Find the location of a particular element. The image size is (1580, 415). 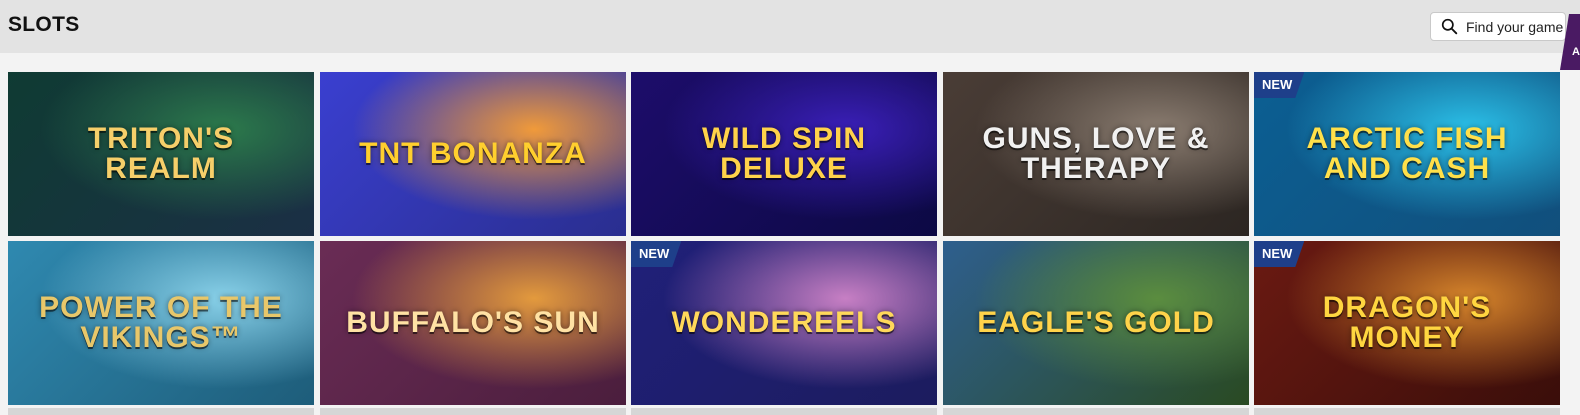

game-tile: BUFFALO'S SUN is located at coordinates (473, 323).